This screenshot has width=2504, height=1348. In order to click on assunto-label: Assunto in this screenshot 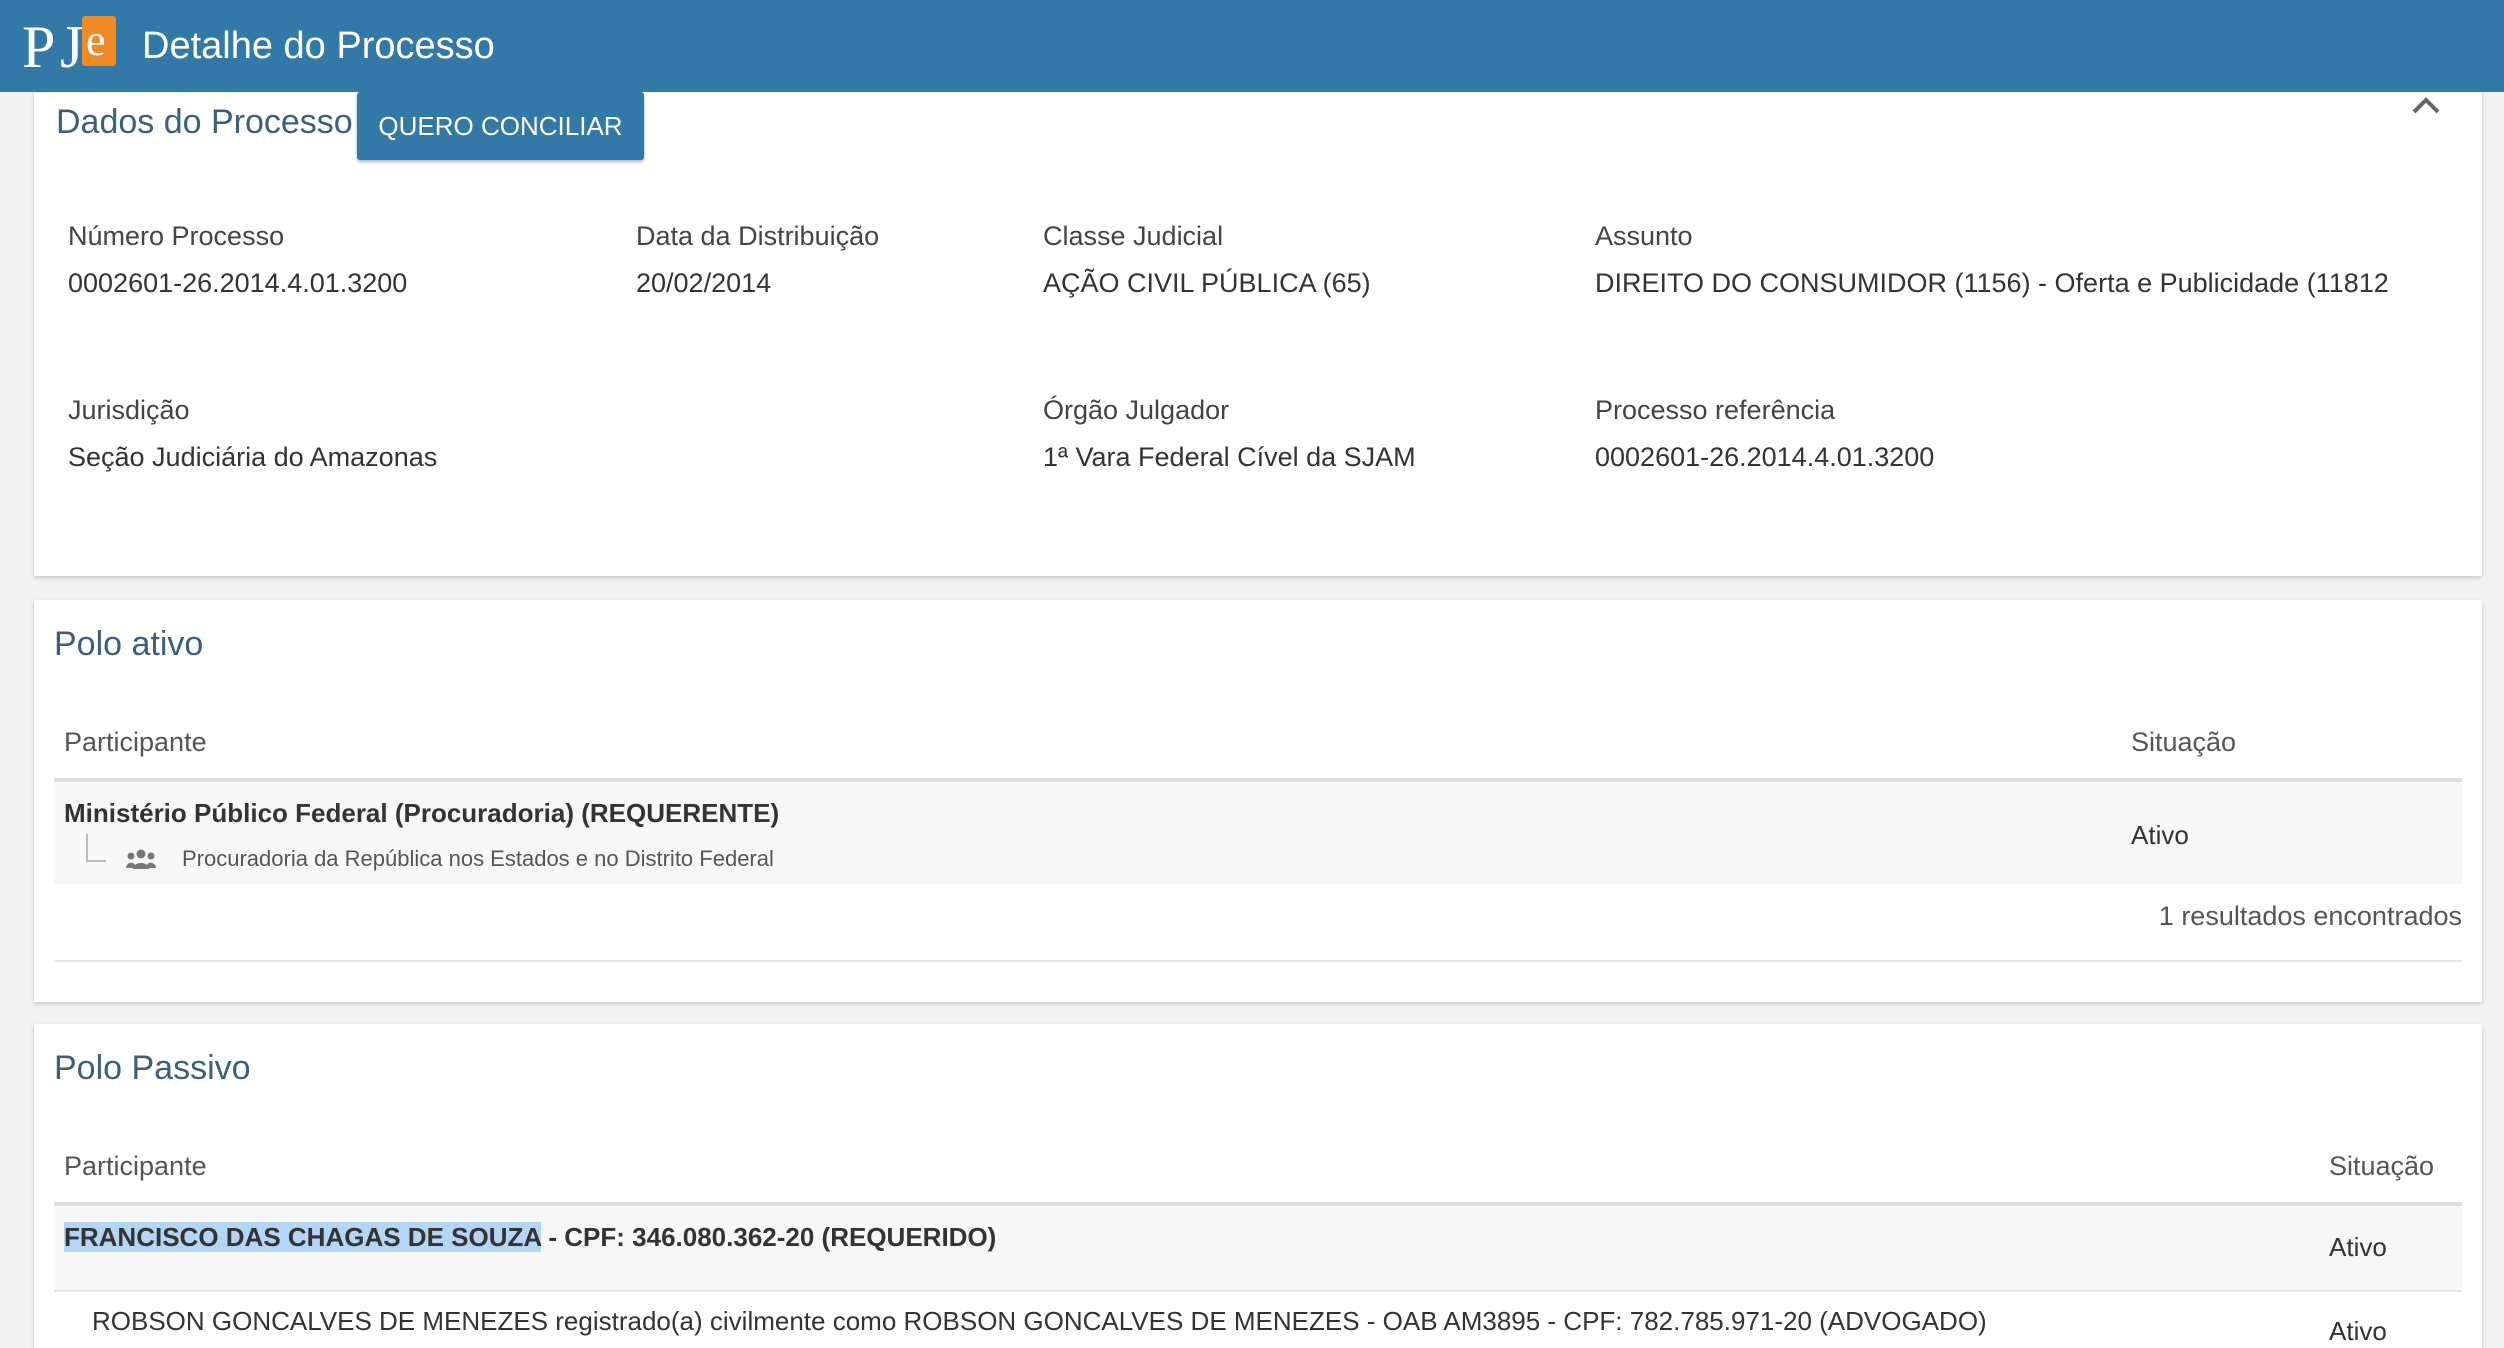, I will do `click(1644, 236)`.